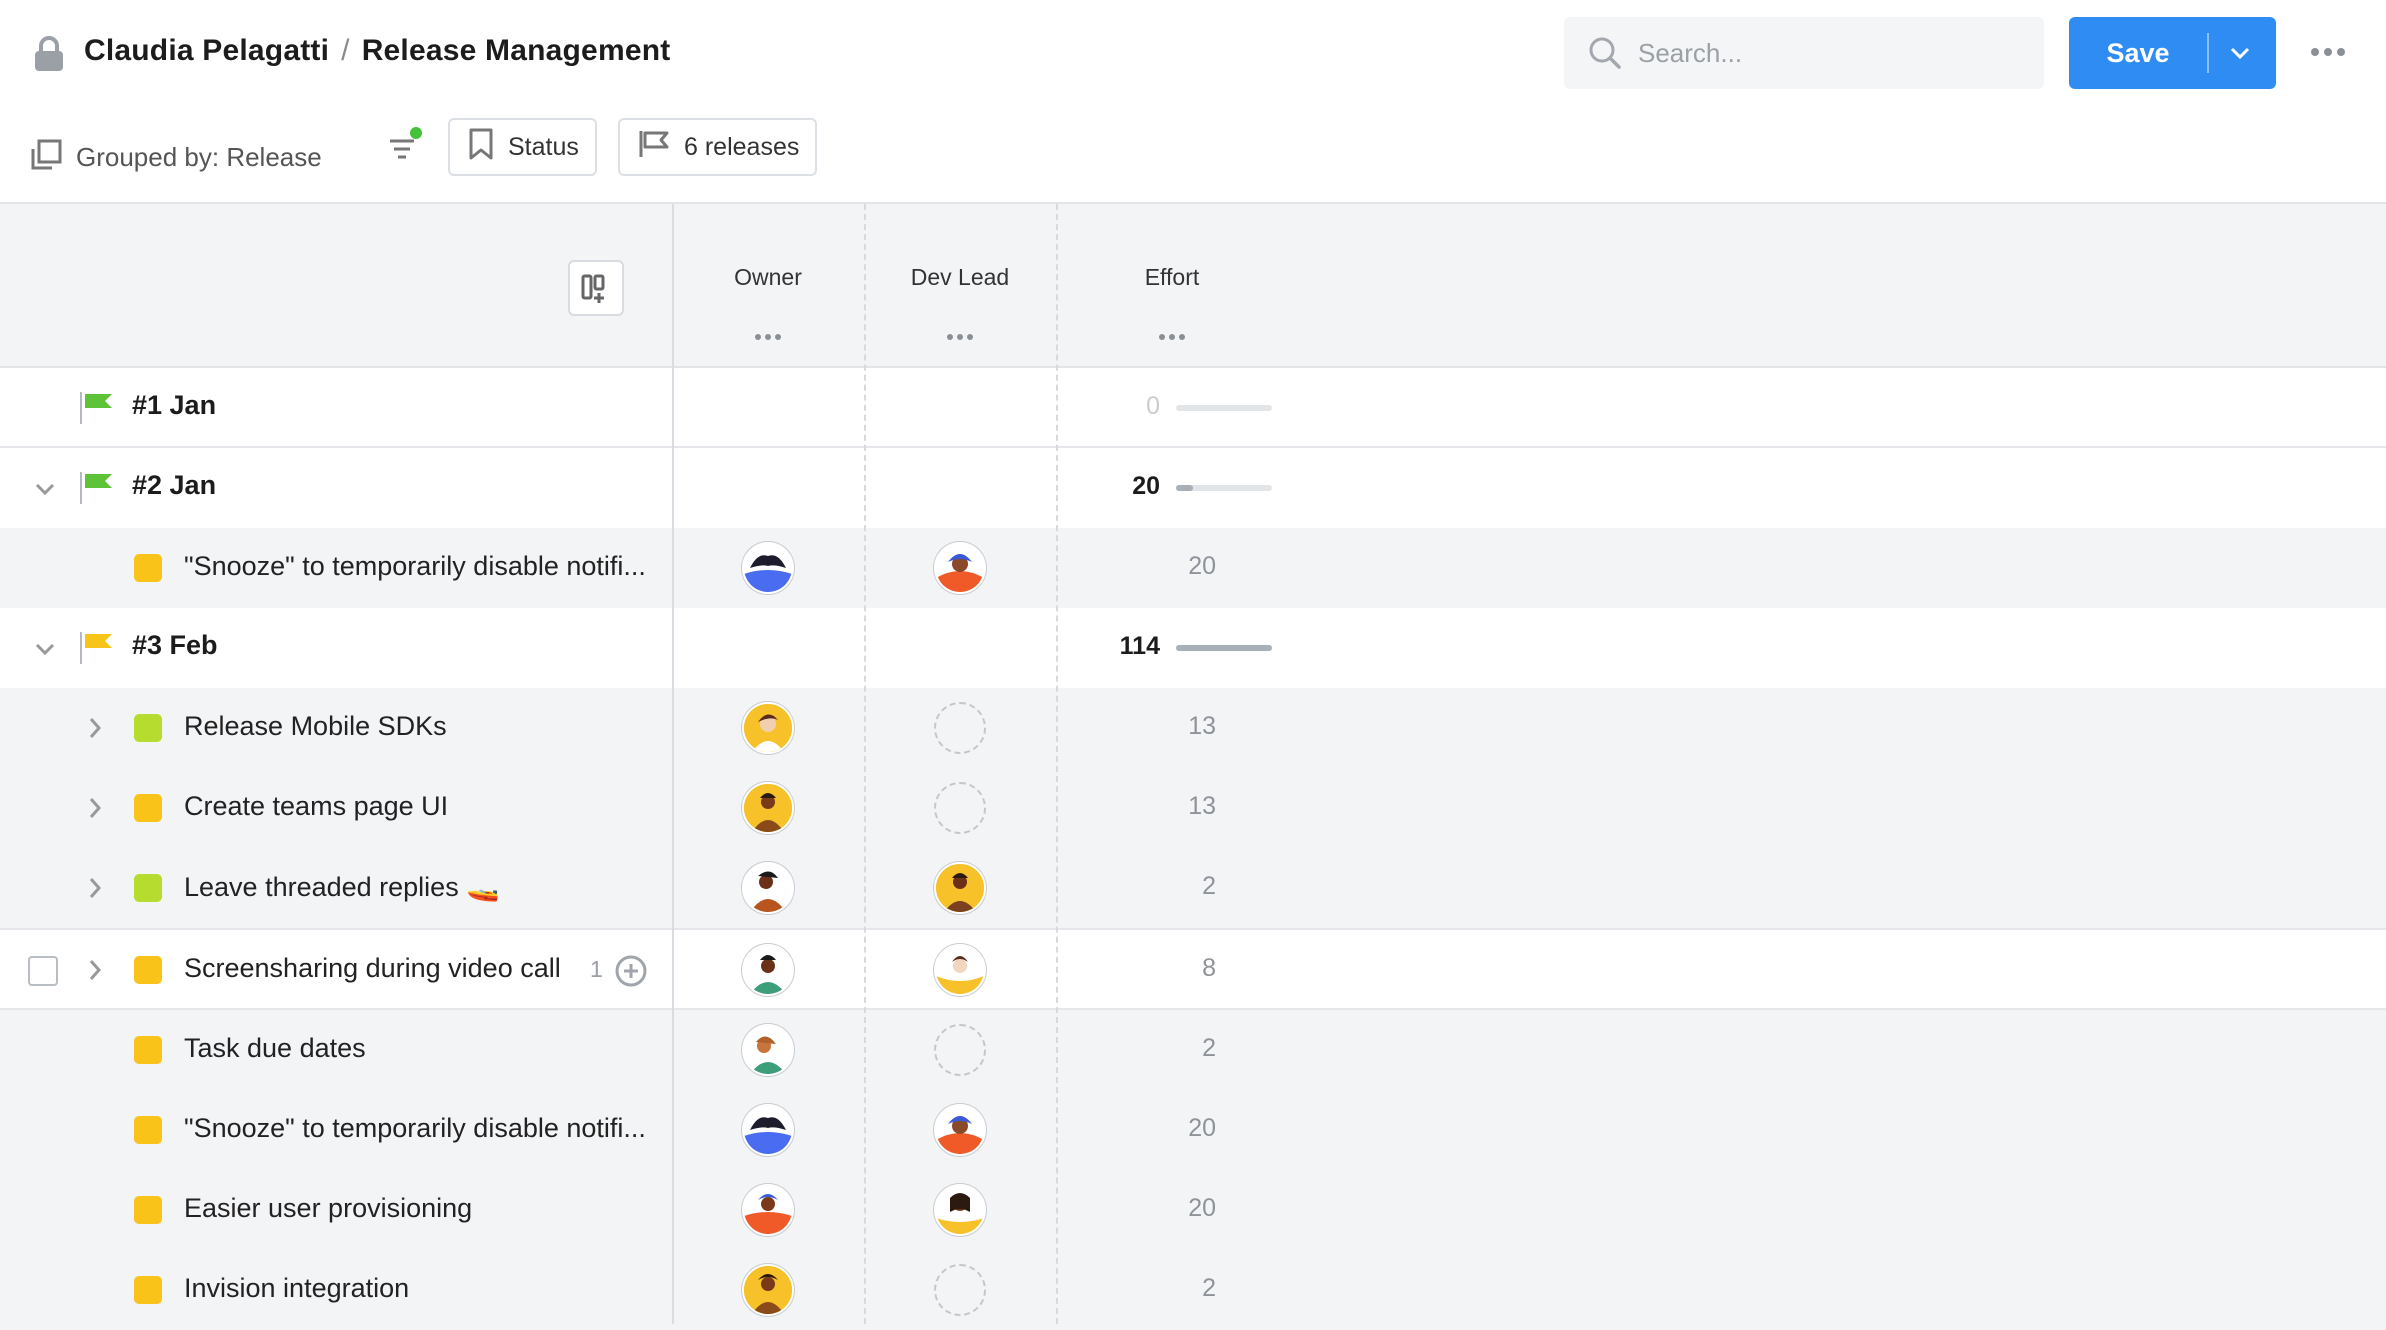 The width and height of the screenshot is (2386, 1330). I want to click on title-column-divider, so click(673, 764).